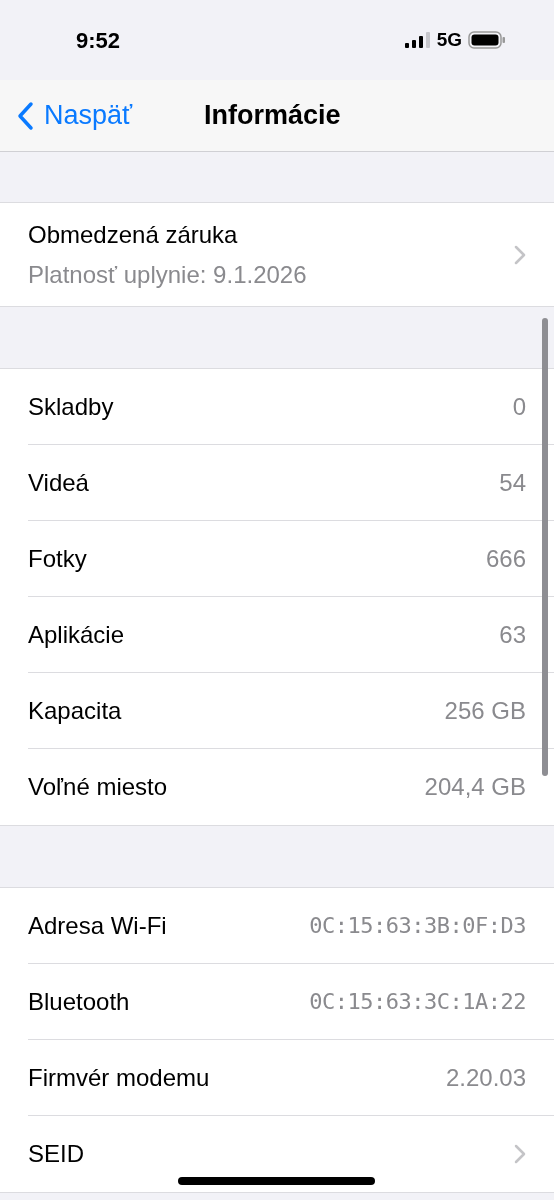 Image resolution: width=554 pixels, height=1200 pixels. Describe the element at coordinates (56, 1154) in the screenshot. I see `row-label: SEID` at that location.